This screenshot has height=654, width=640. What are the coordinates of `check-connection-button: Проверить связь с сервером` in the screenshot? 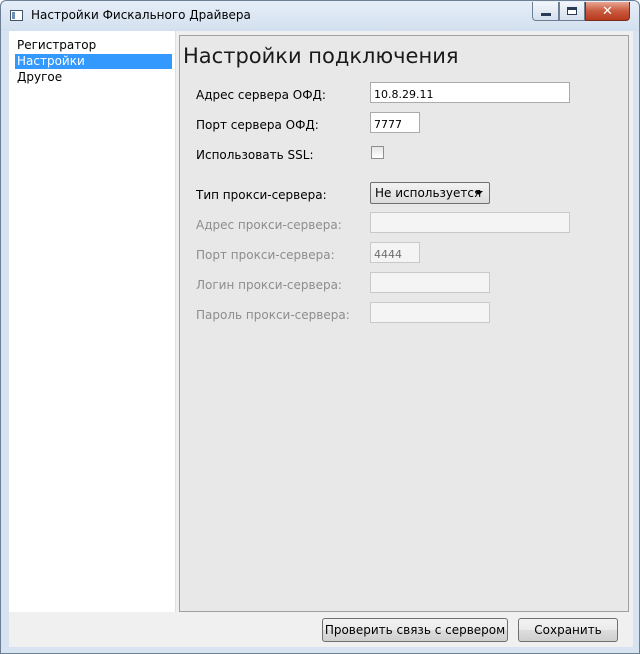 It's located at (415, 630).